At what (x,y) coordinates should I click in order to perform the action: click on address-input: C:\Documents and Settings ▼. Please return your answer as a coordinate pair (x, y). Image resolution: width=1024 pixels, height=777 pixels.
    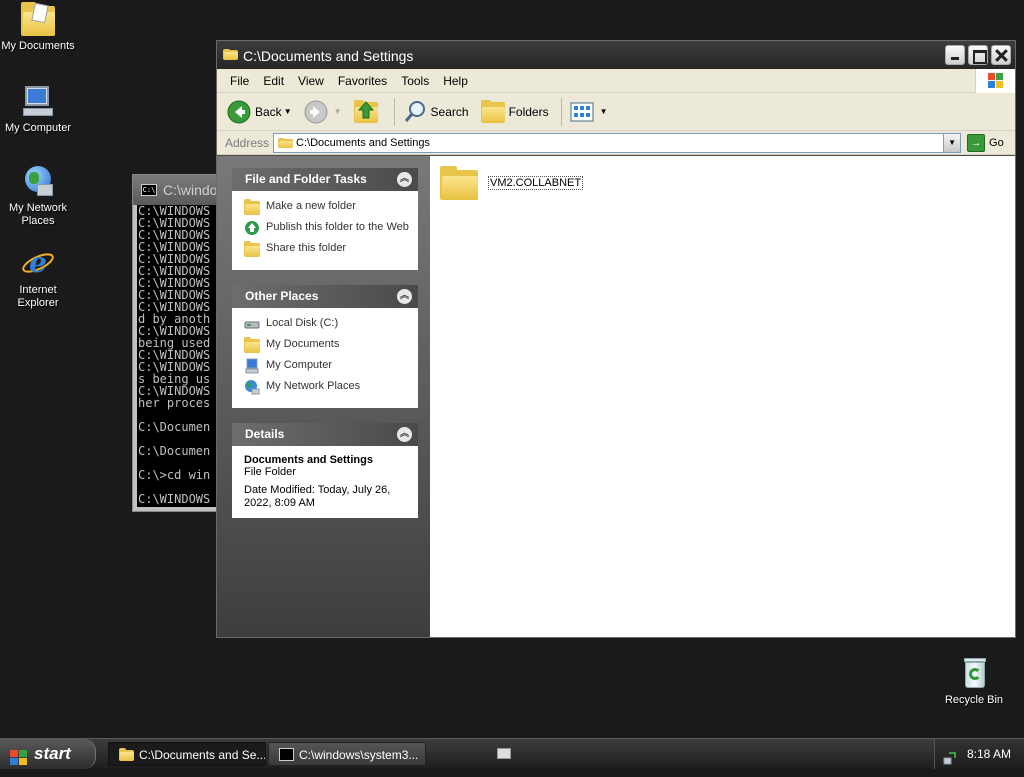
    Looking at the image, I should click on (617, 142).